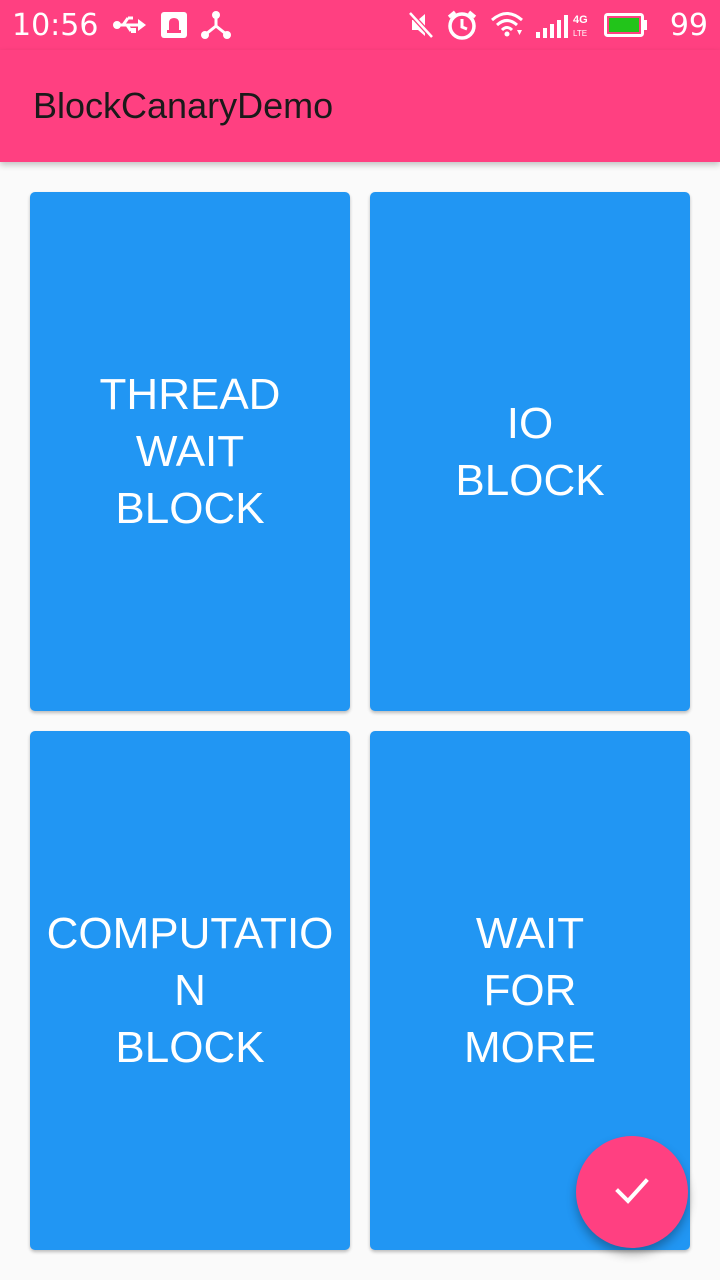 Image resolution: width=720 pixels, height=1280 pixels. Describe the element at coordinates (360, 25) in the screenshot. I see `status-bar: 10:56 4G LTE 99` at that location.